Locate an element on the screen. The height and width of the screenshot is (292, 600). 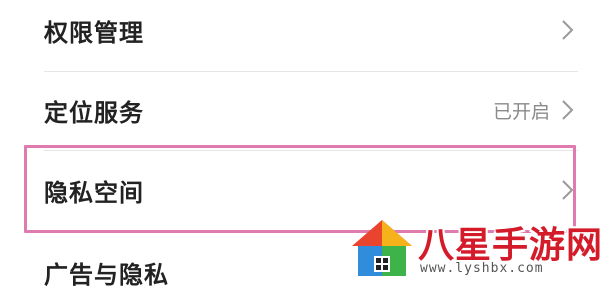
house-logo-icon is located at coordinates (382, 248).